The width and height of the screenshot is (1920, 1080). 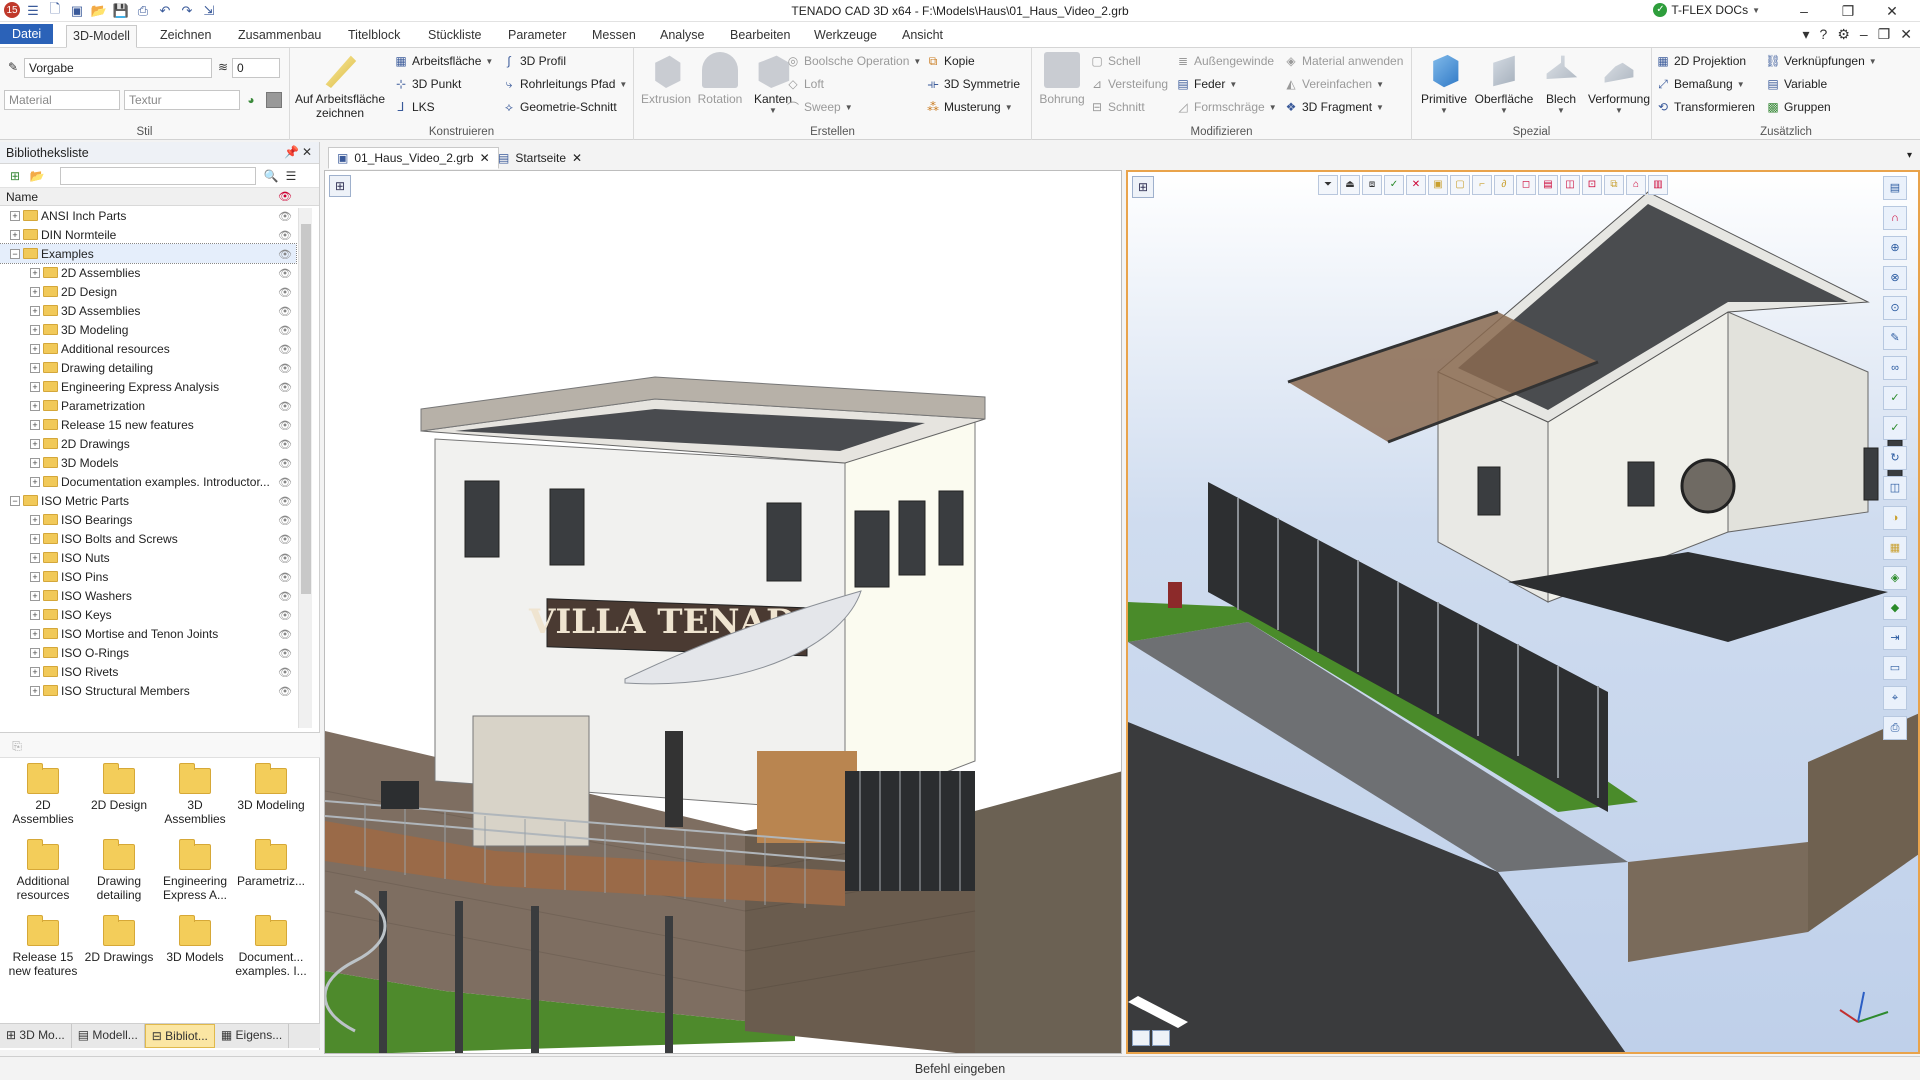 I want to click on draw-on-workplane-button: Auf Arbeitsfläche zeichnen, so click(x=340, y=86).